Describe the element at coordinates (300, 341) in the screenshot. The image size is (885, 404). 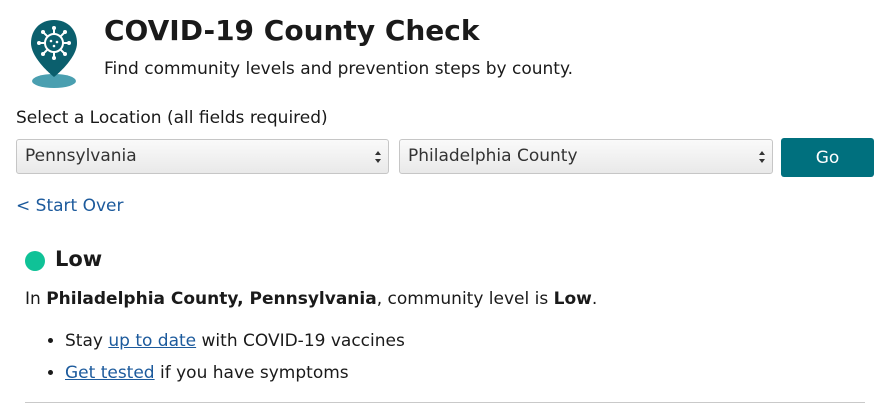
I see `step-text-post: with COVID-19 vaccines` at that location.